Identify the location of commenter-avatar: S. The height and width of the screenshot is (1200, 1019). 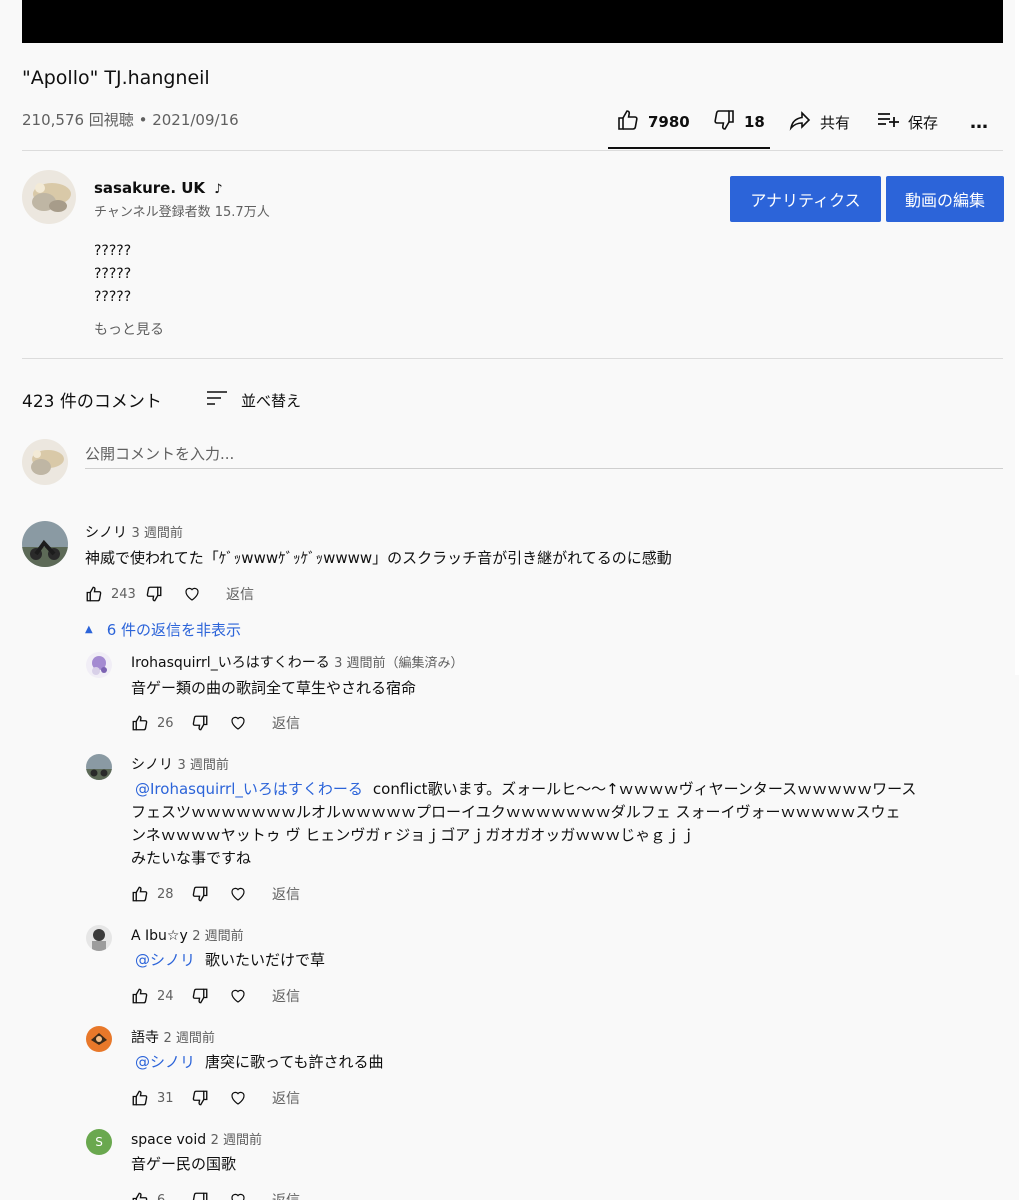
(99, 1142).